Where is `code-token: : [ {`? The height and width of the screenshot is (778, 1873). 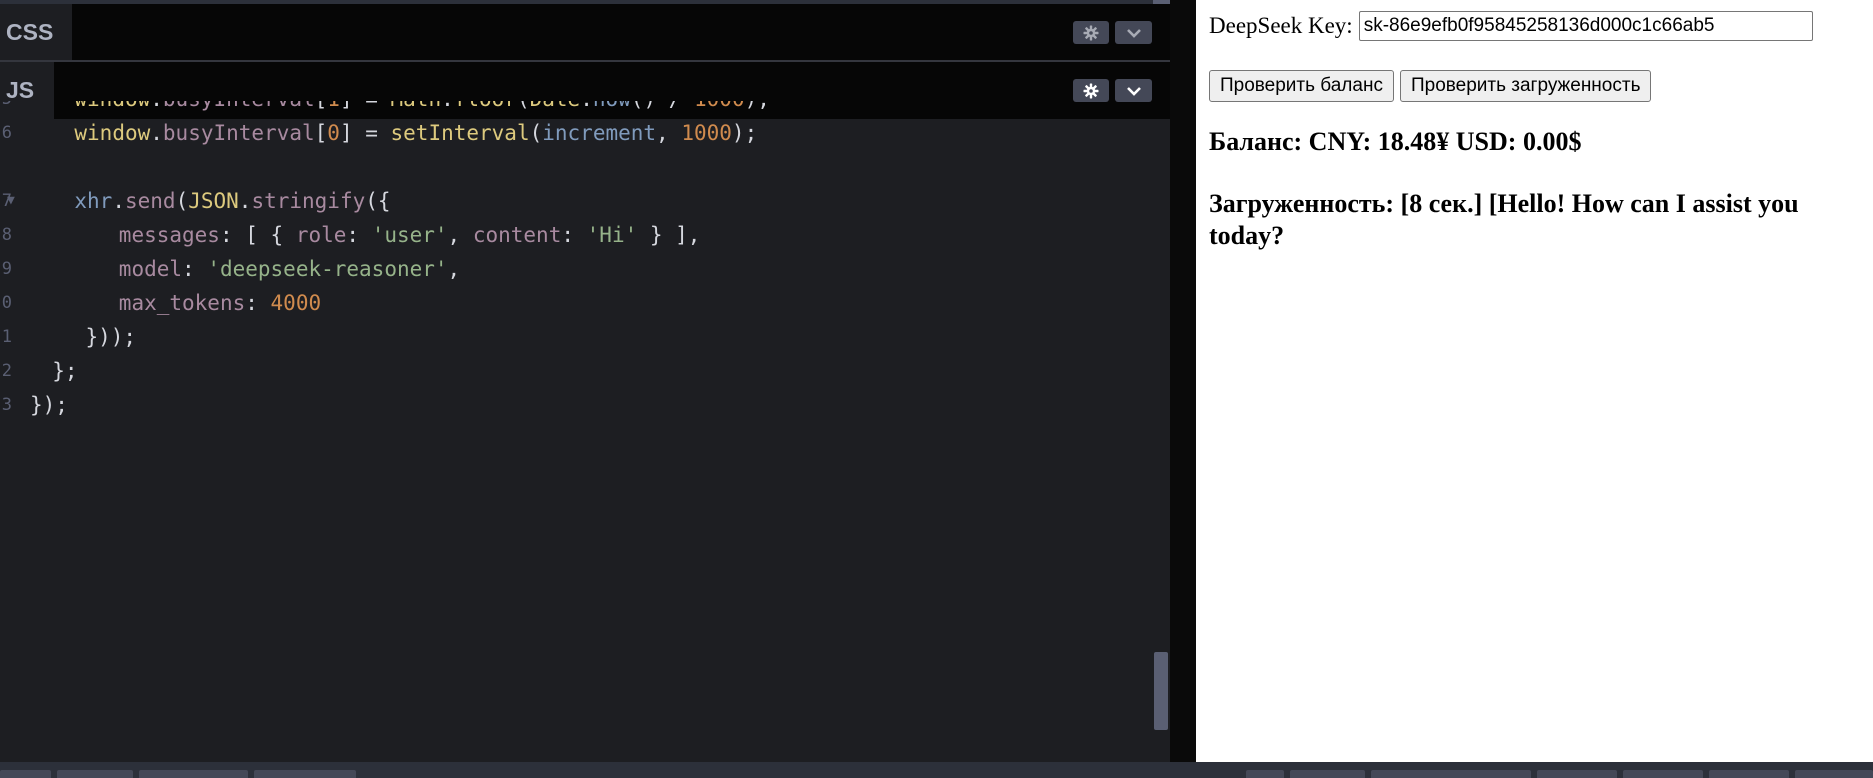
code-token: : [ { is located at coordinates (257, 235).